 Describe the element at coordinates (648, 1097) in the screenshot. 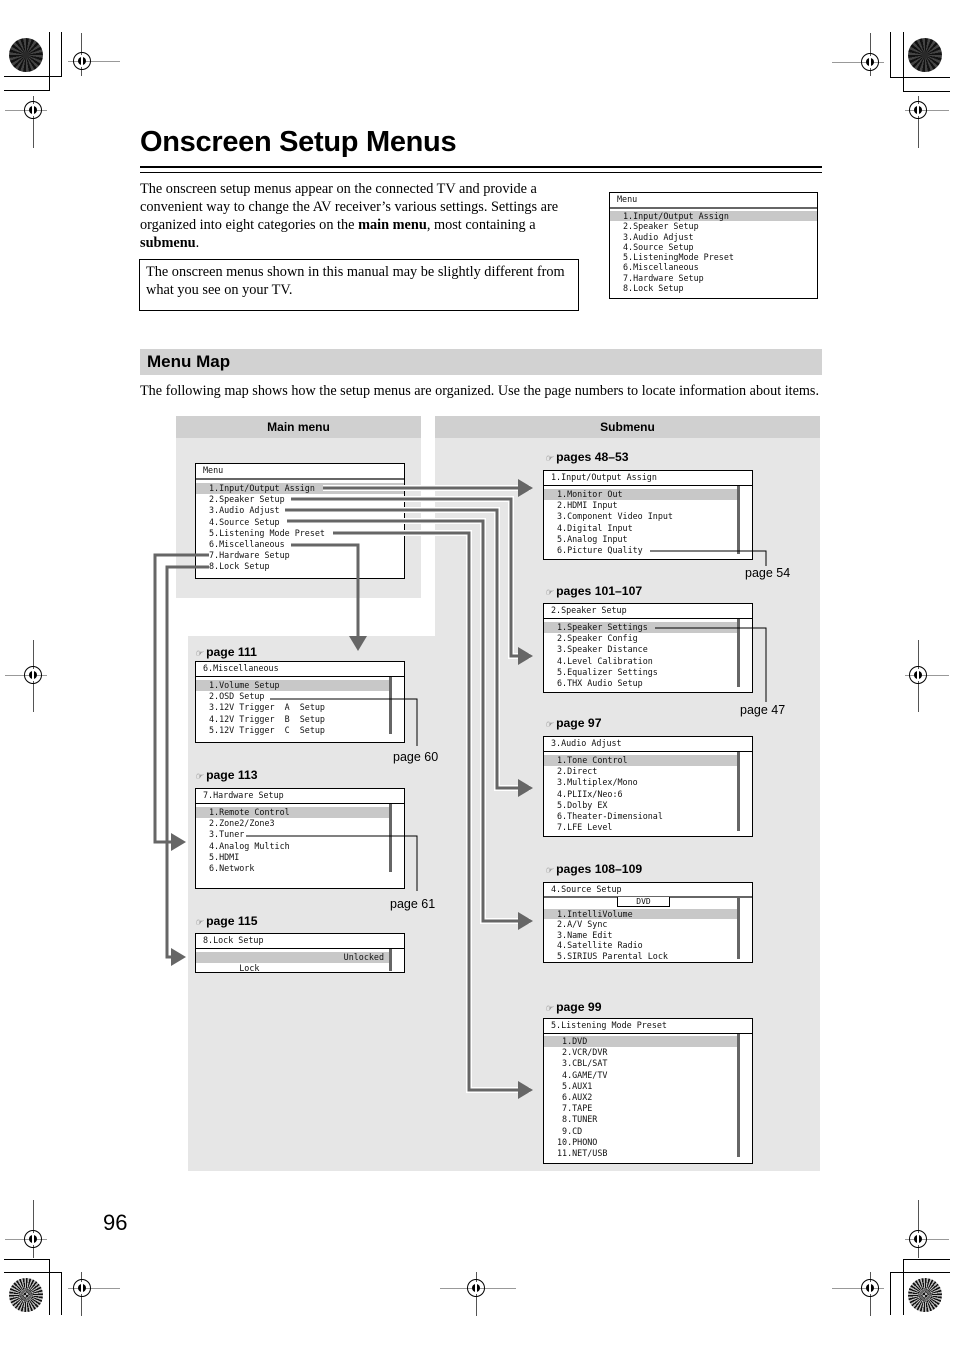

I see `menu-item: 6.AUX2` at that location.